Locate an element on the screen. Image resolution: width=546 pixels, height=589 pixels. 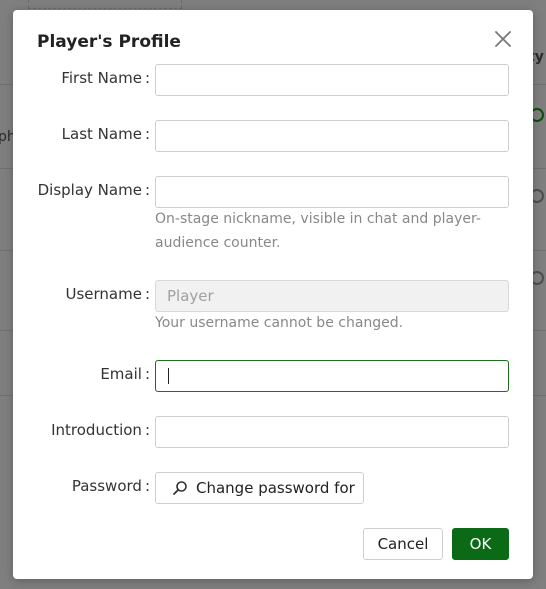
display-name-input is located at coordinates (332, 192).